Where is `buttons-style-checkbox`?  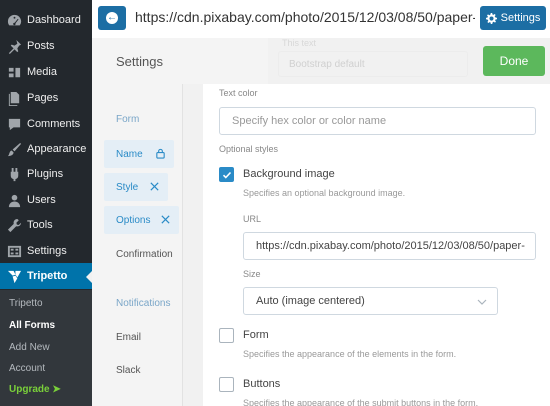
buttons-style-checkbox is located at coordinates (226, 384).